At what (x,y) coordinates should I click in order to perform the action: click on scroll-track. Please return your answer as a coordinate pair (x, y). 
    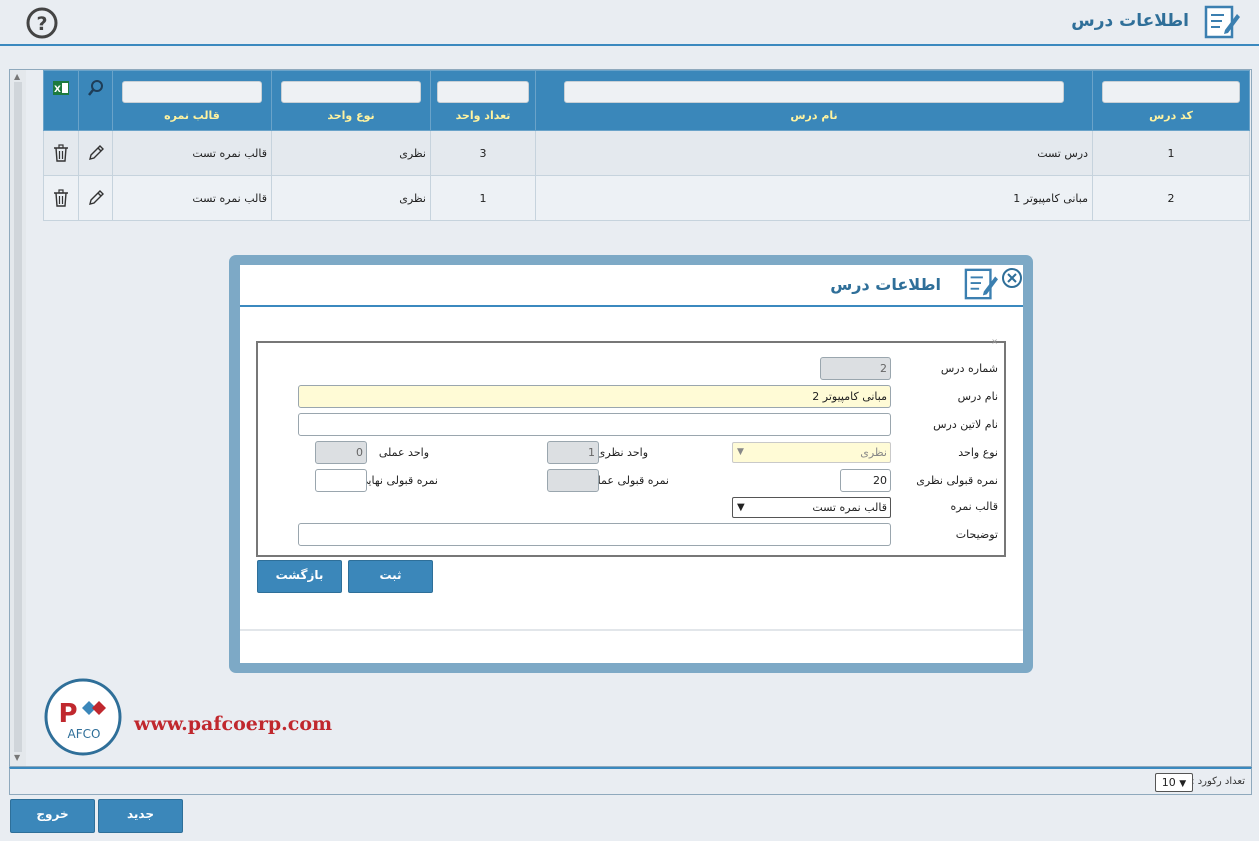
    Looking at the image, I should click on (18, 417).